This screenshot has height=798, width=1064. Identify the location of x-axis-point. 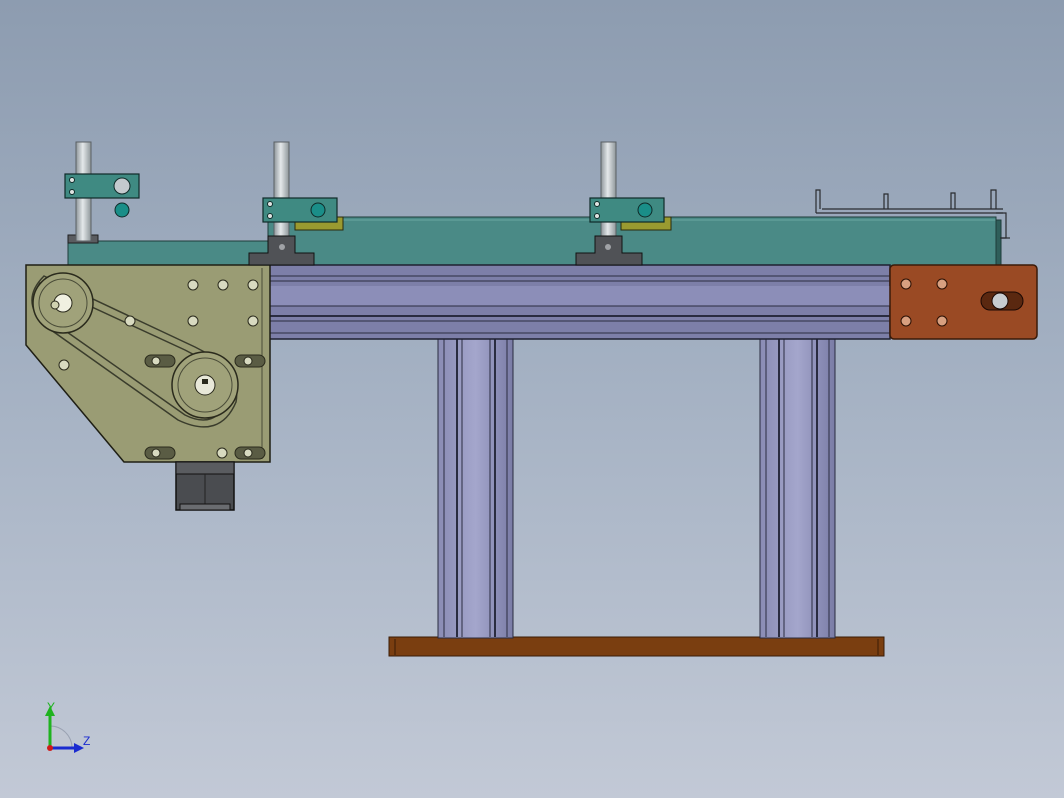
(50, 748).